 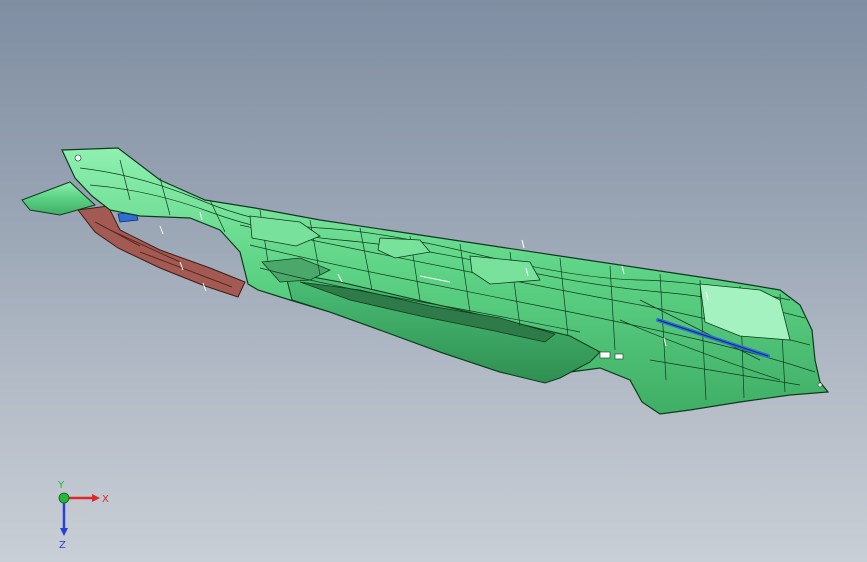 What do you see at coordinates (105, 499) in the screenshot?
I see `x-axis-label: X` at bounding box center [105, 499].